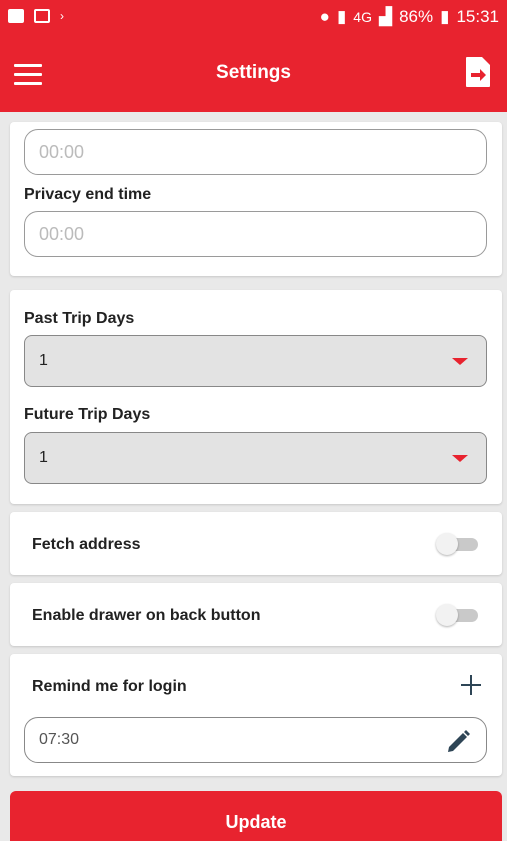 The height and width of the screenshot is (841, 507). Describe the element at coordinates (255, 234) in the screenshot. I see `privacy-end-time-input` at that location.